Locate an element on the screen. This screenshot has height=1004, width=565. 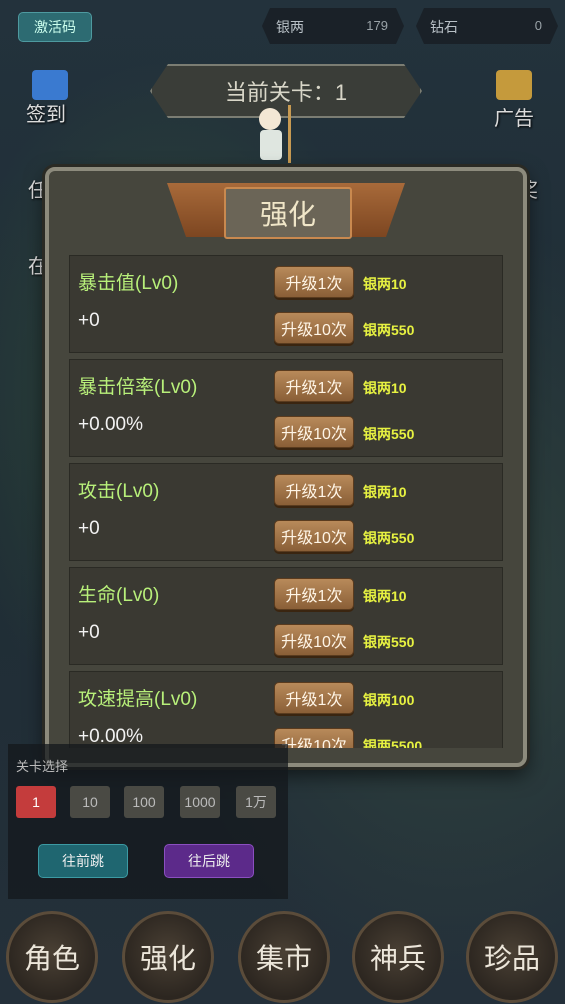
stage-step-100: 100 is located at coordinates (144, 802).